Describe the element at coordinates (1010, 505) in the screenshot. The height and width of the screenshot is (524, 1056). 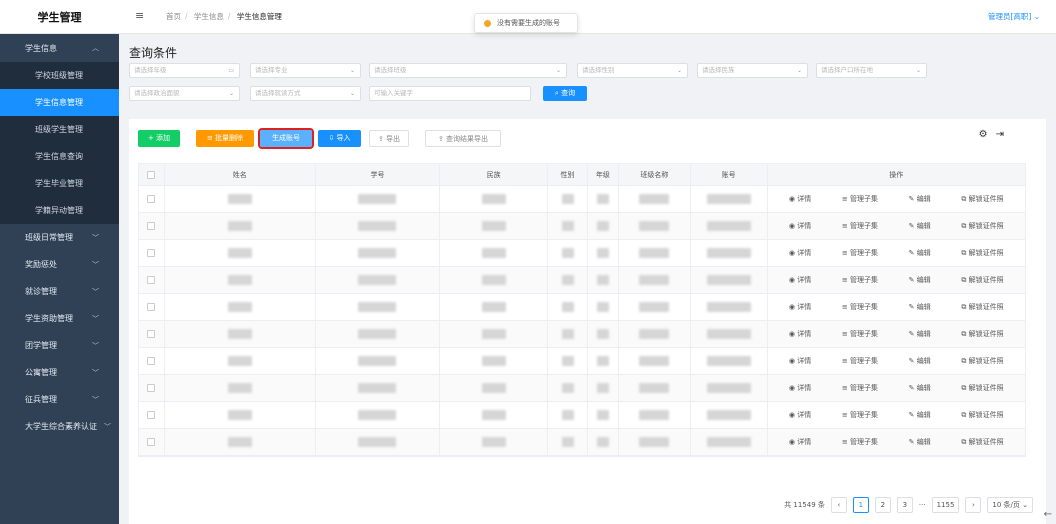
I see `page-size-select: 10 条/页 ⌄` at that location.